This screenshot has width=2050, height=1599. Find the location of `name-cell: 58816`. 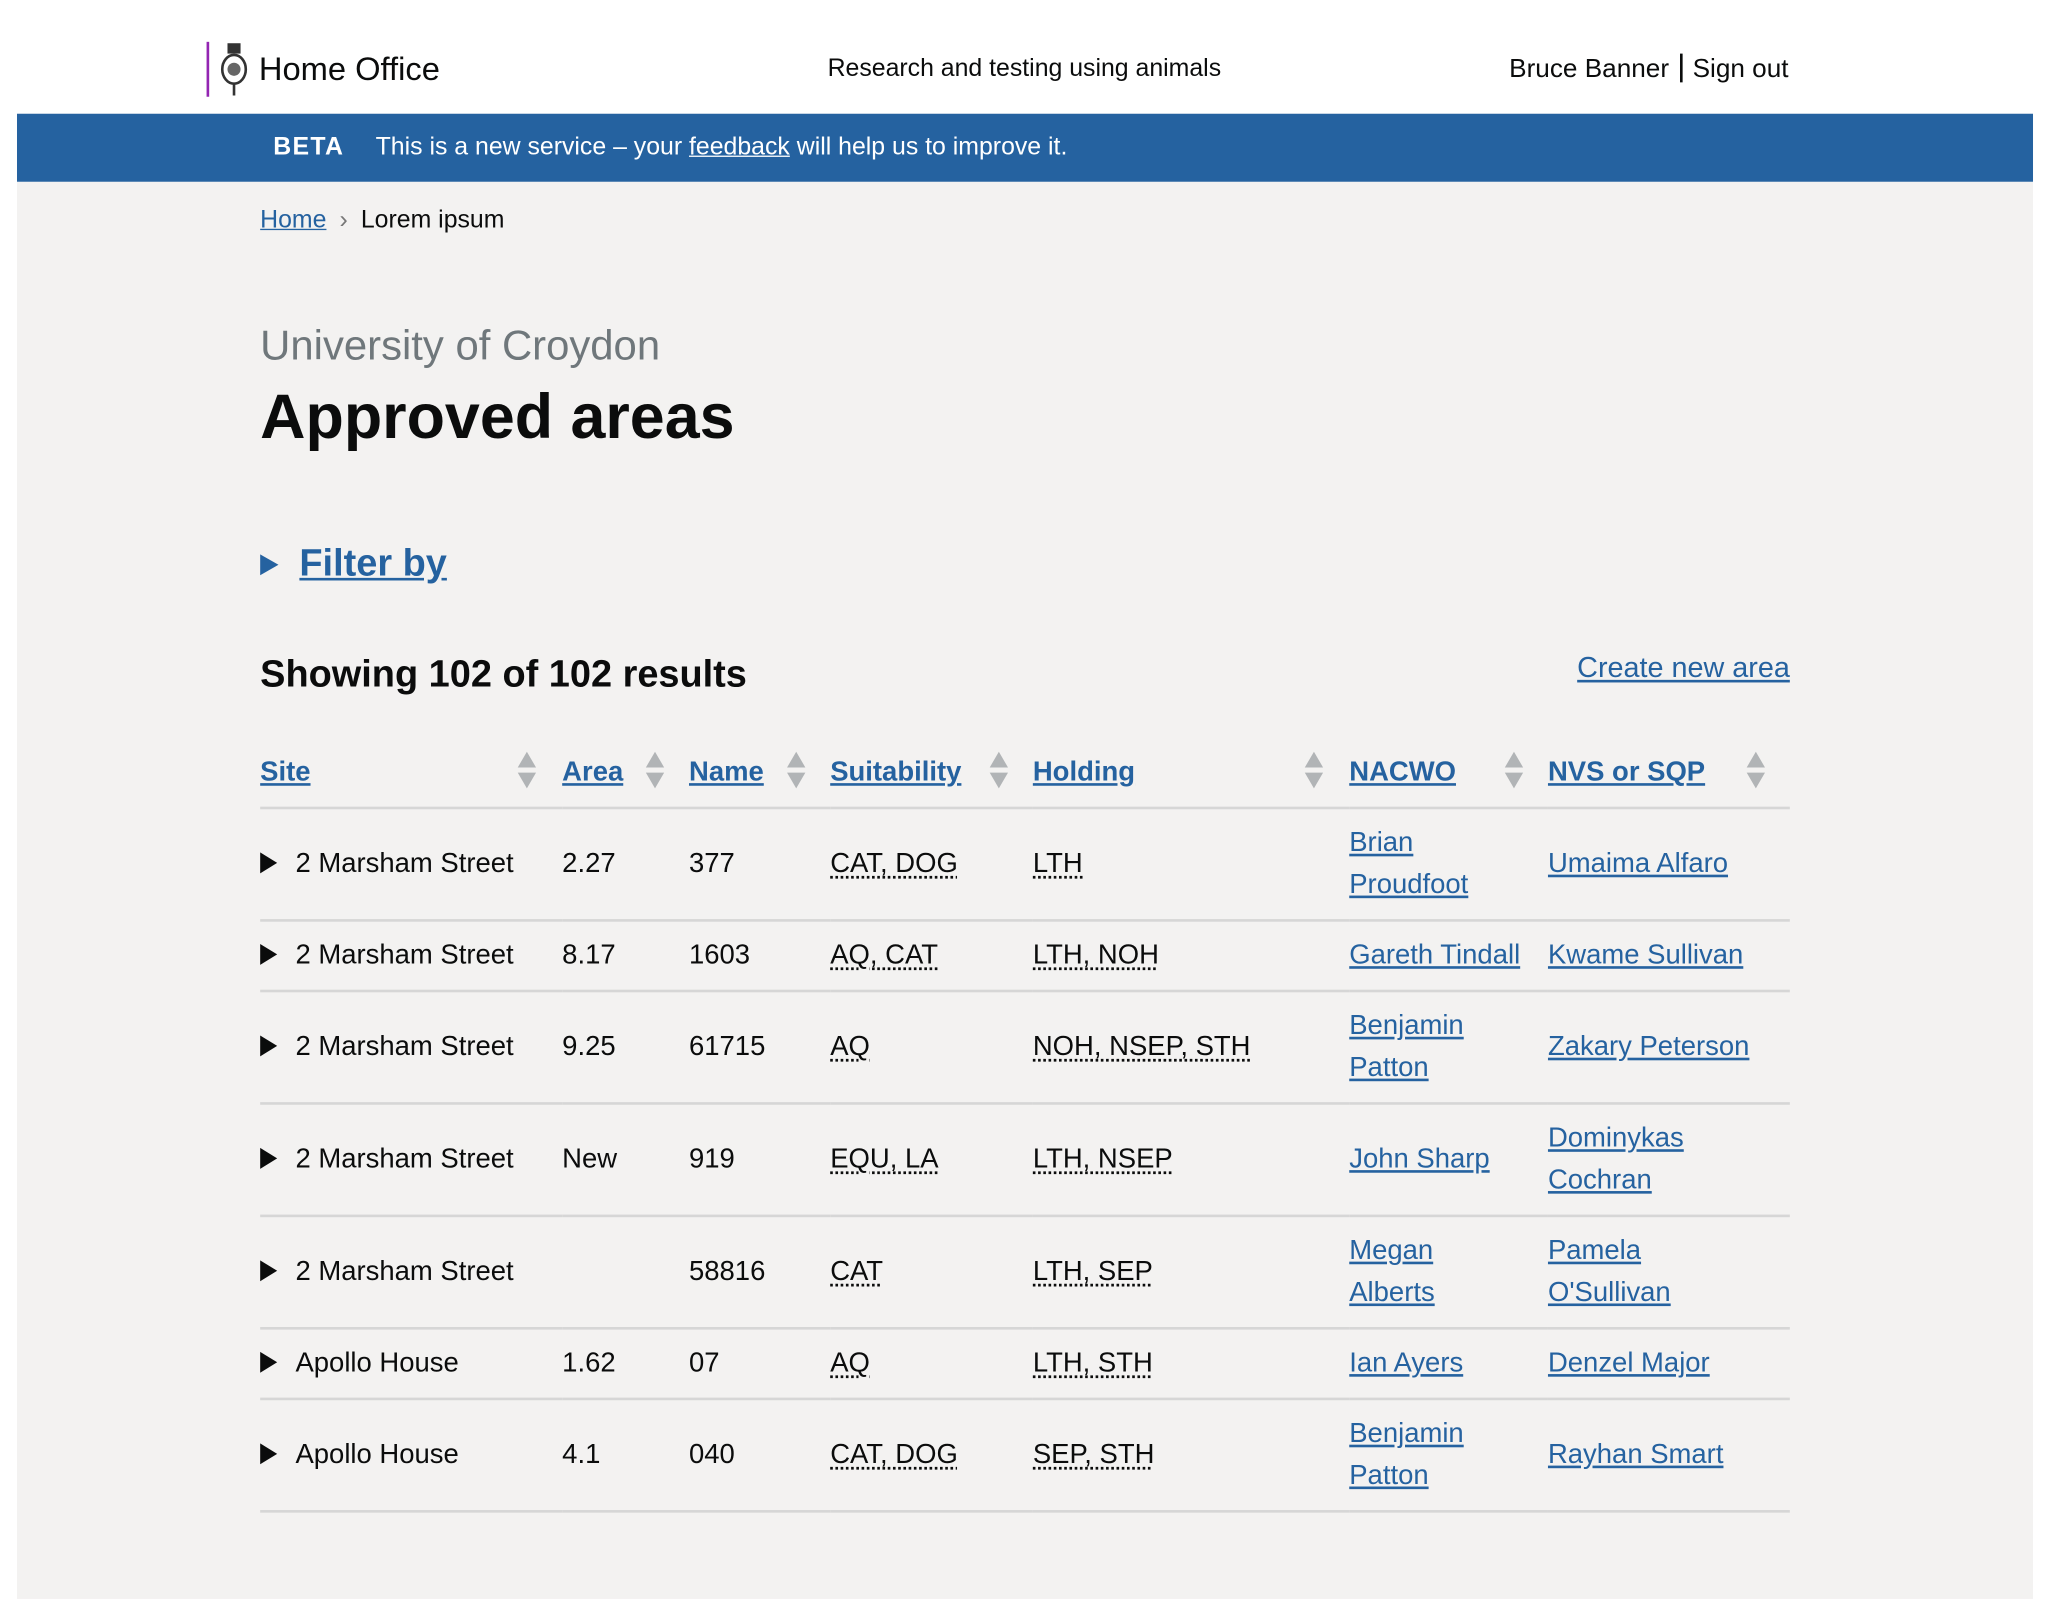

name-cell: 58816 is located at coordinates (759, 1272).